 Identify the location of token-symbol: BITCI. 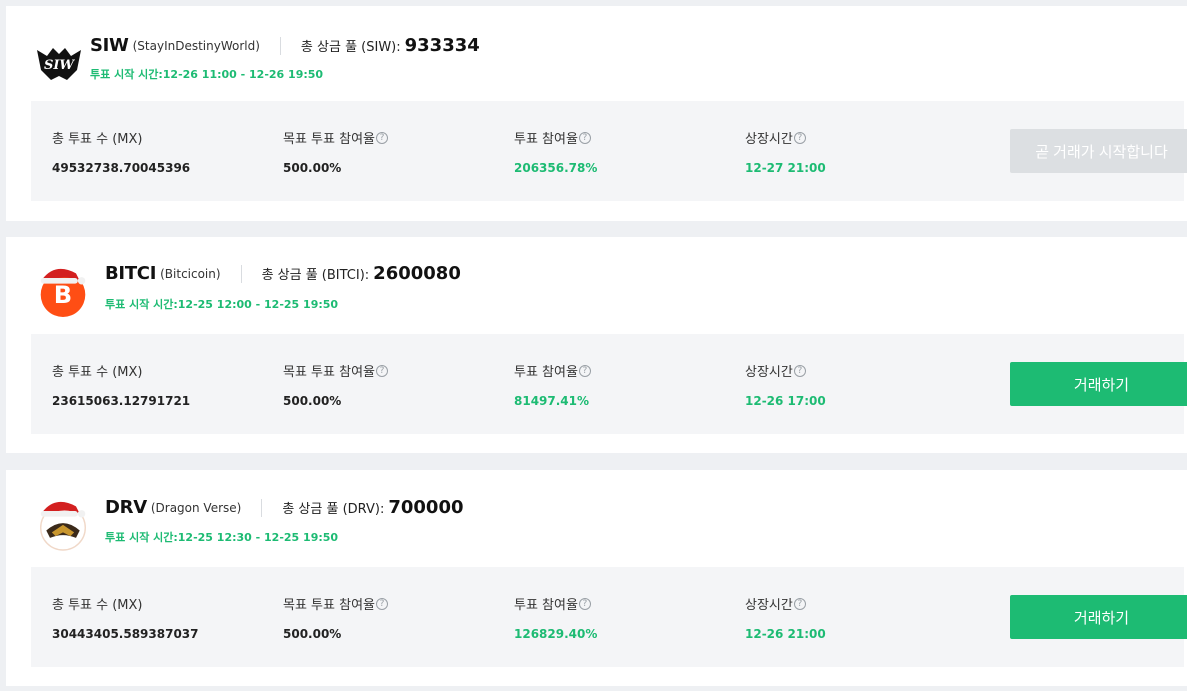
(131, 273).